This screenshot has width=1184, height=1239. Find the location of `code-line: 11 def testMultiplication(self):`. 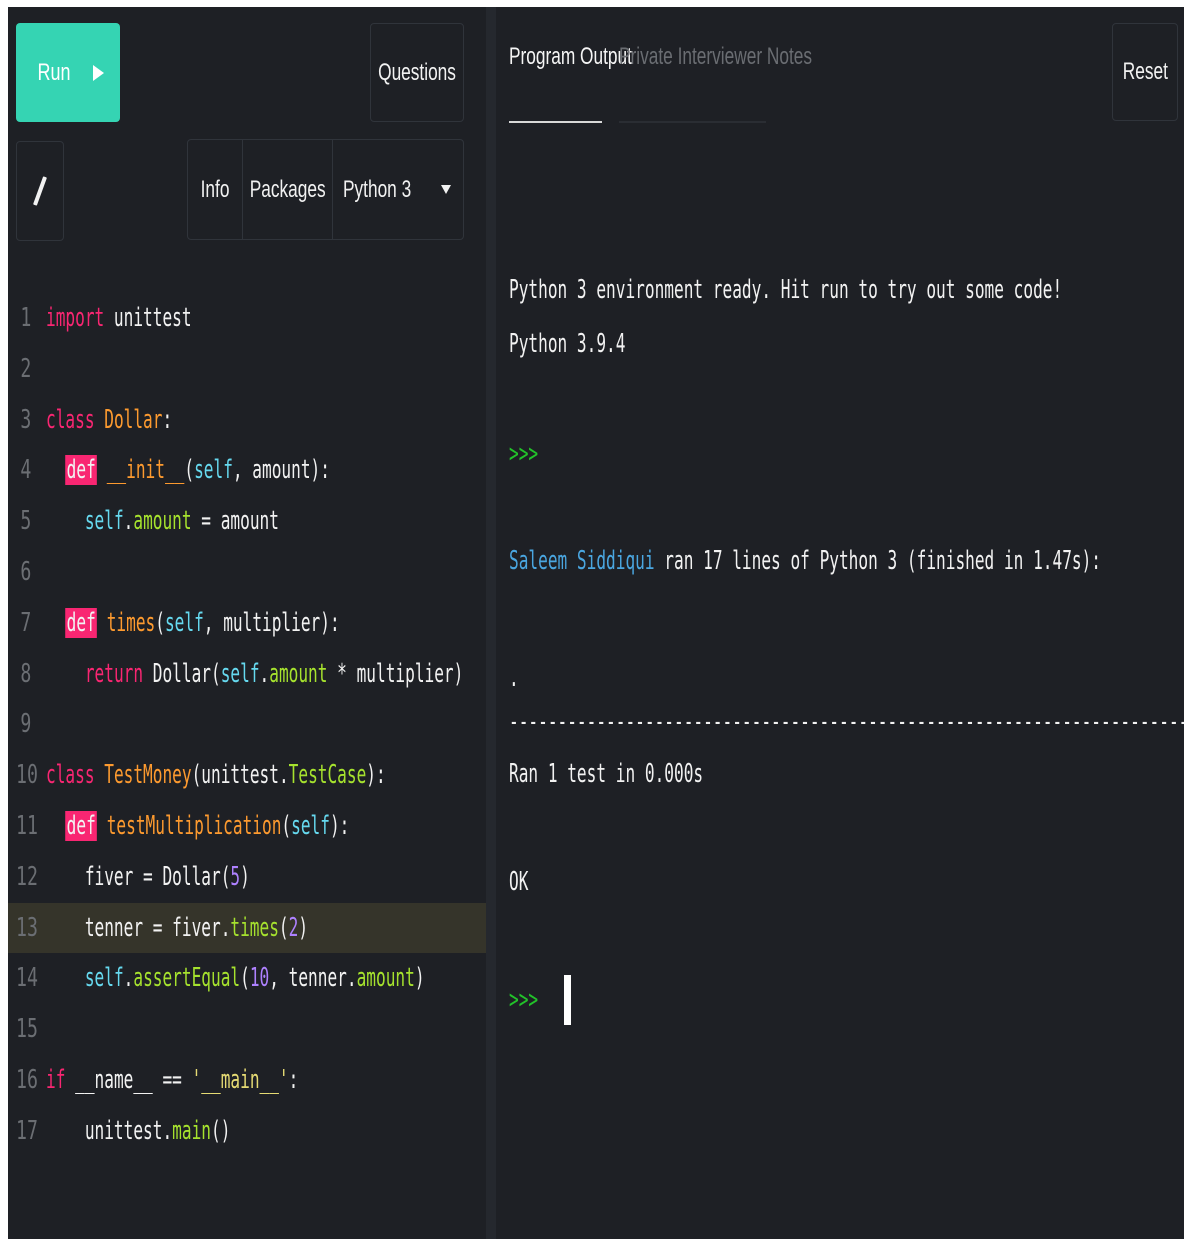

code-line: 11 def testMultiplication(self): is located at coordinates (247, 826).